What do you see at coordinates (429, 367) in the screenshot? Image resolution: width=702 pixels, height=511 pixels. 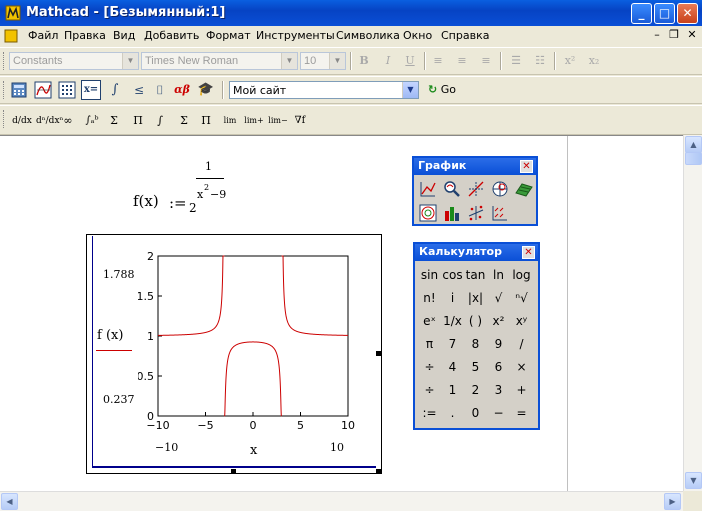 I see `mixed-number-button: ÷` at bounding box center [429, 367].